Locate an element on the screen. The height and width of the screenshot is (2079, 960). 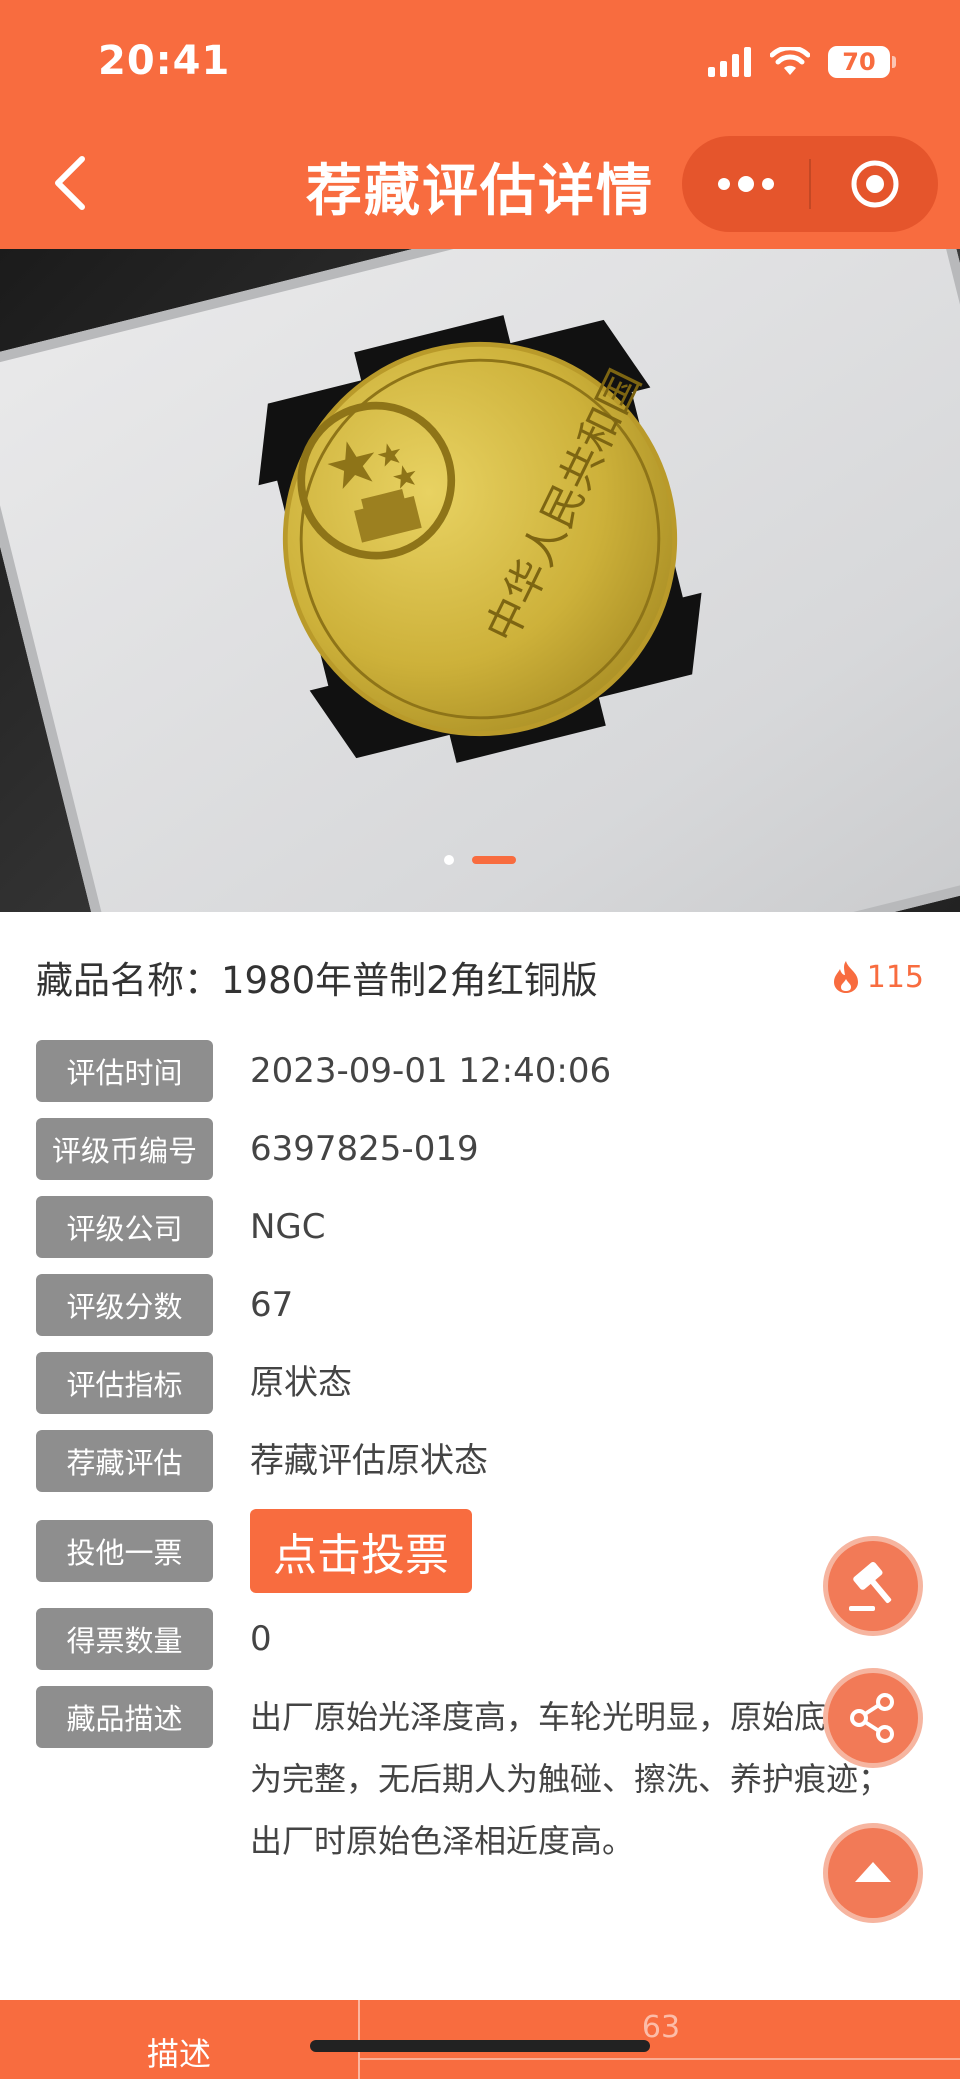
detail-row-eval-index: 评估指标 原状态 is located at coordinates (194, 1383).